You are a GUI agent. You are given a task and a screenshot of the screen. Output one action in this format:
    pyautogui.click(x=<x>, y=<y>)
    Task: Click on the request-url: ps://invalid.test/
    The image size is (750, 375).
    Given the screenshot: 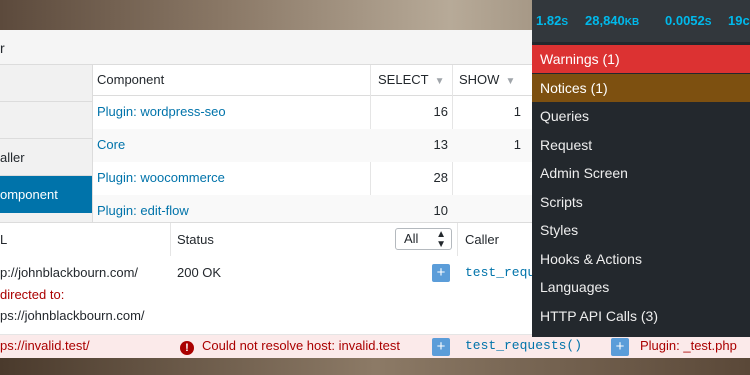 What is the action you would take?
    pyautogui.click(x=45, y=345)
    